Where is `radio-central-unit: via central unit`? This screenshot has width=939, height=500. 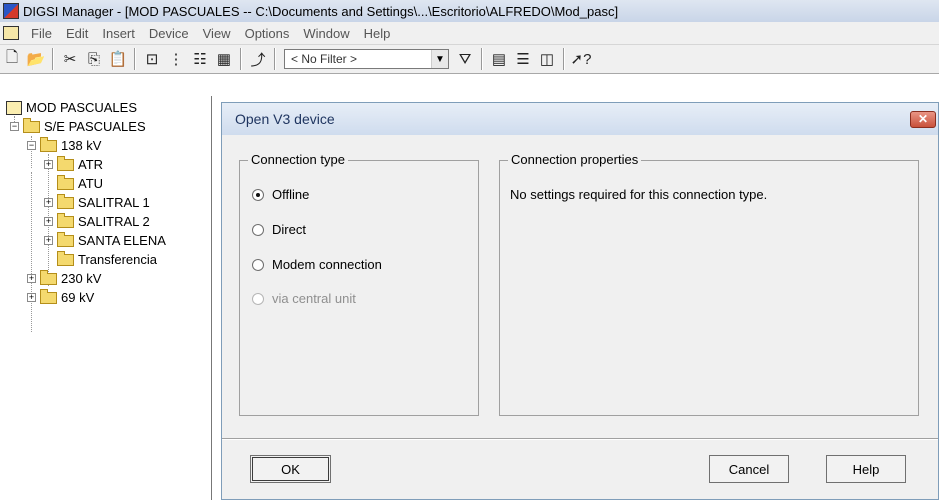
radio-central-unit: via central unit is located at coordinates (304, 298).